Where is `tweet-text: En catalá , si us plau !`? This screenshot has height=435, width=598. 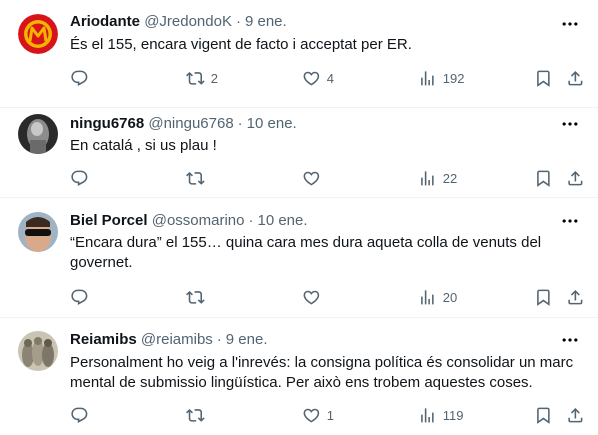 tweet-text: En catalá , si us plau ! is located at coordinates (143, 145).